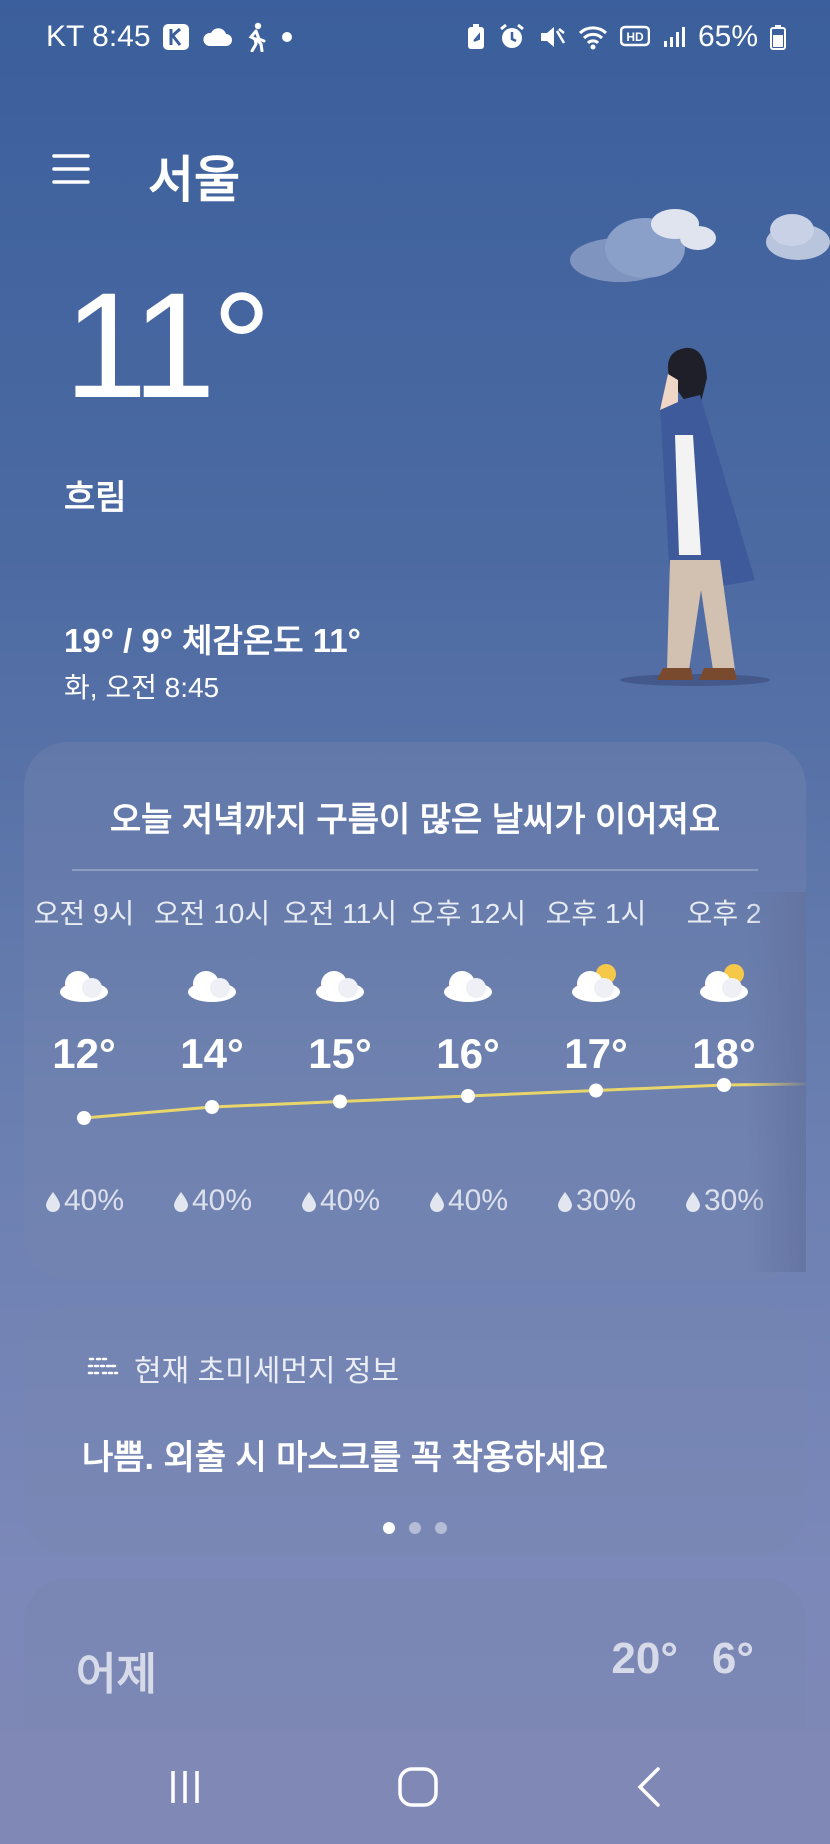  What do you see at coordinates (340, 913) in the screenshot?
I see `hour-time: 오전 11시` at bounding box center [340, 913].